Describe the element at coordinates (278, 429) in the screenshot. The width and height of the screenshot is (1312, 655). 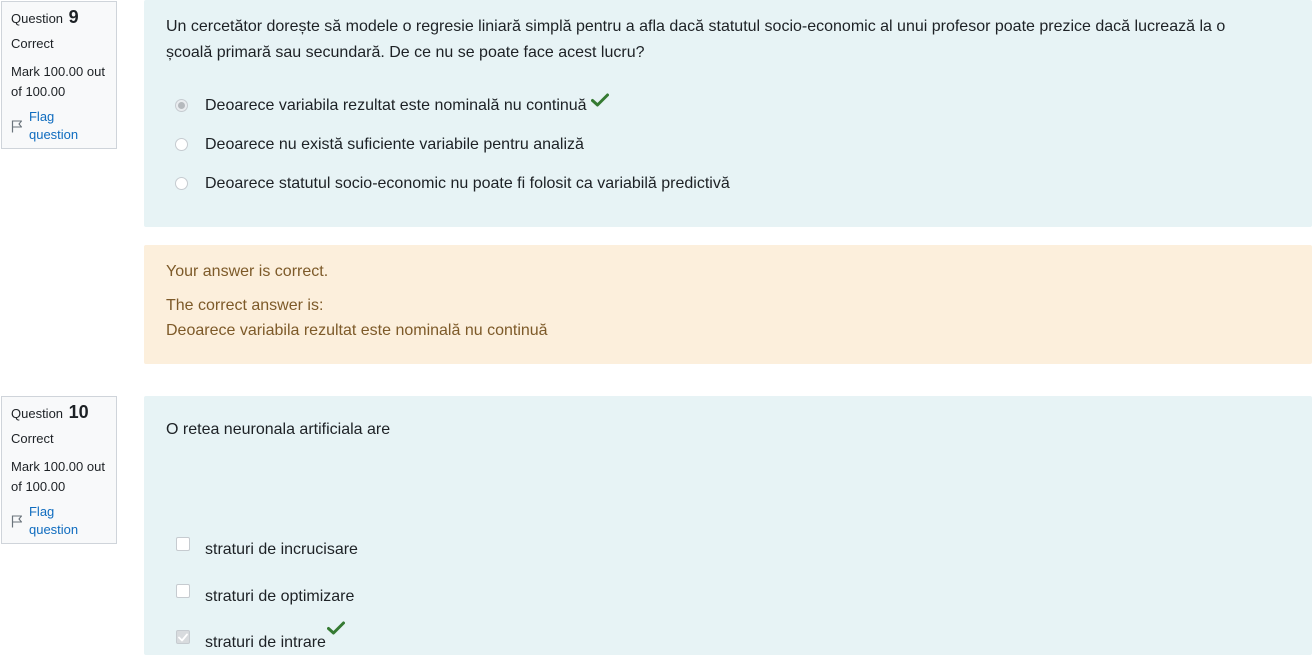
I see `question-text: O retea neuronala artificiala are` at that location.